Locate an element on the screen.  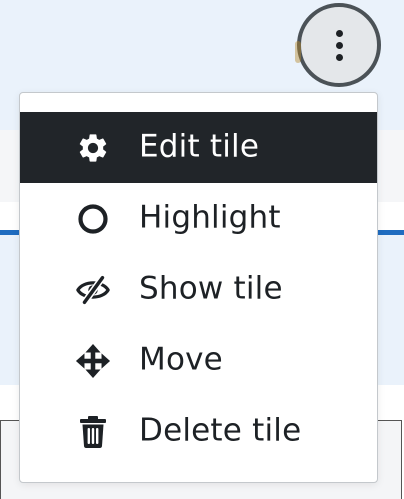
trash-icon is located at coordinates (93, 432).